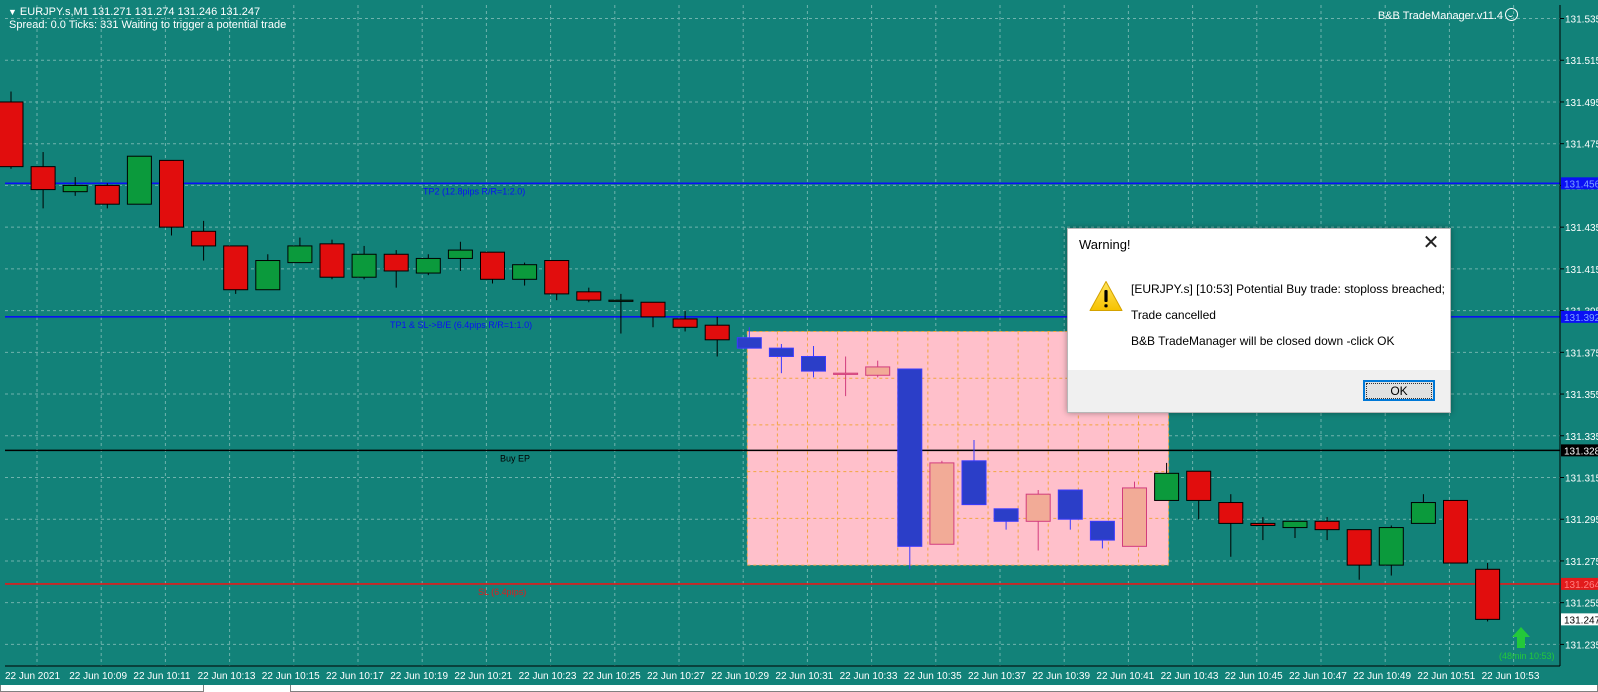 The image size is (1598, 692). Describe the element at coordinates (419, 676) in the screenshot. I see `time-tick-label: 22 Jun 10:19` at that location.